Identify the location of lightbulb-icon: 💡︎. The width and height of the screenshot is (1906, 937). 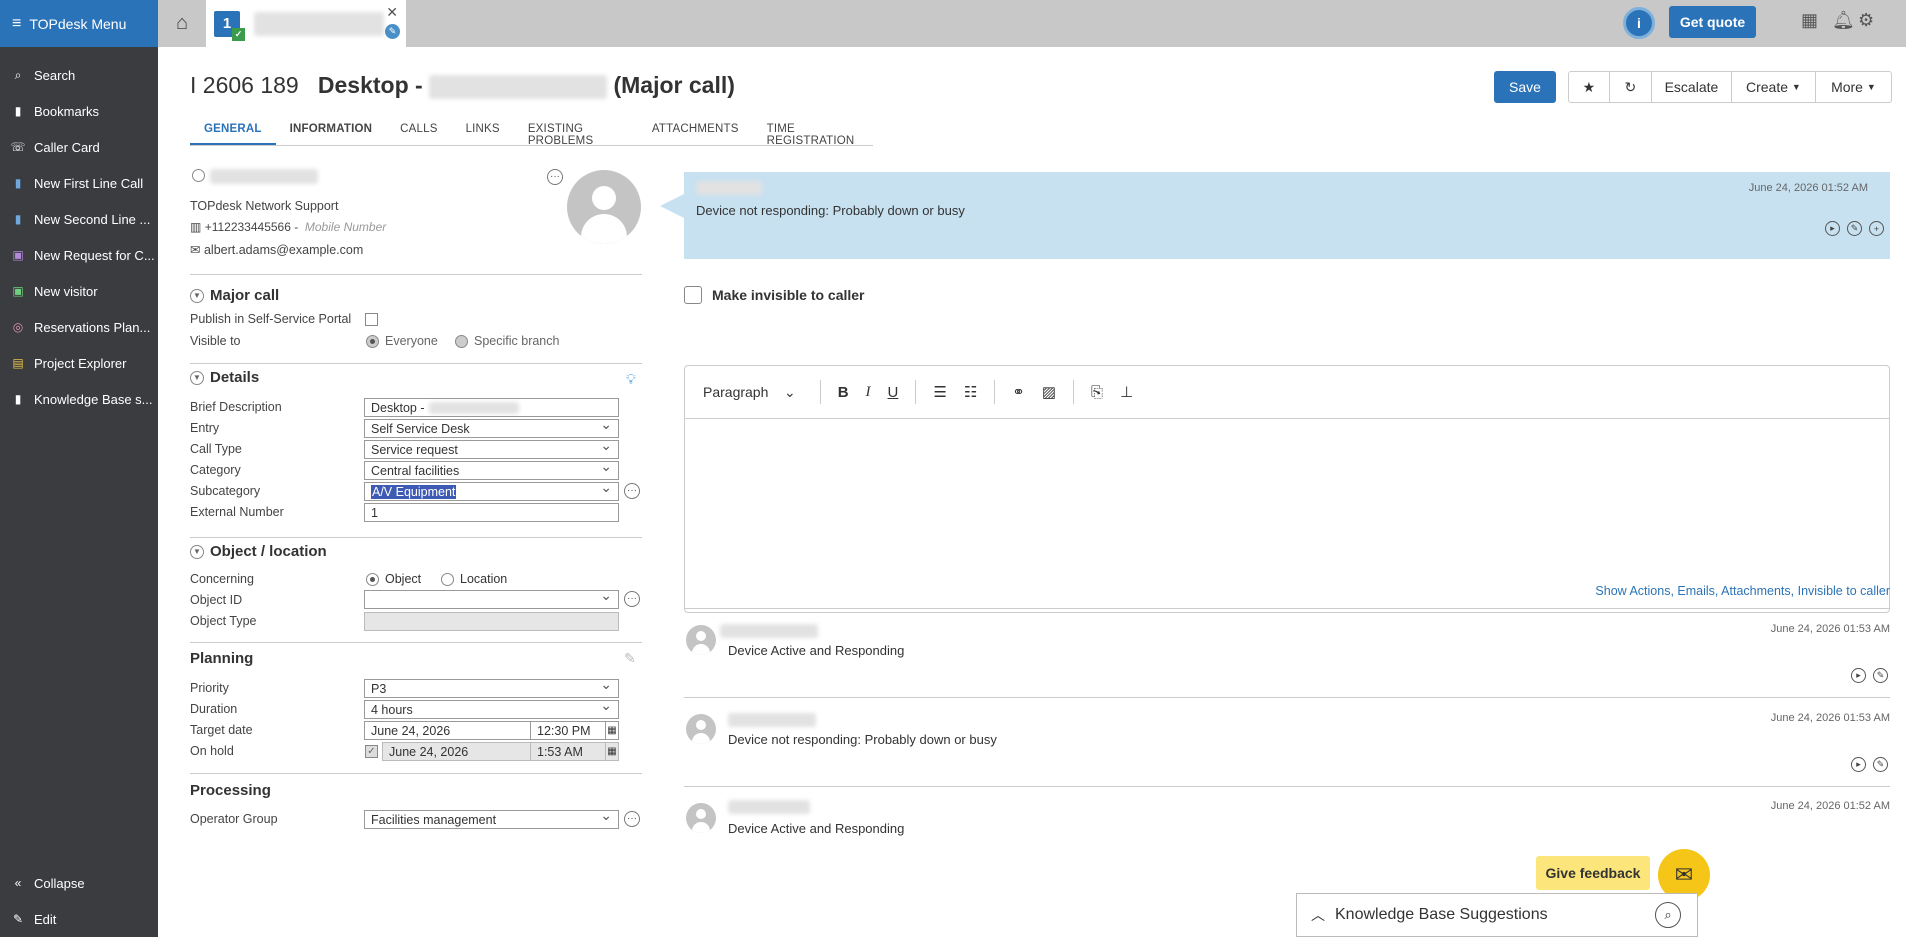
(631, 379).